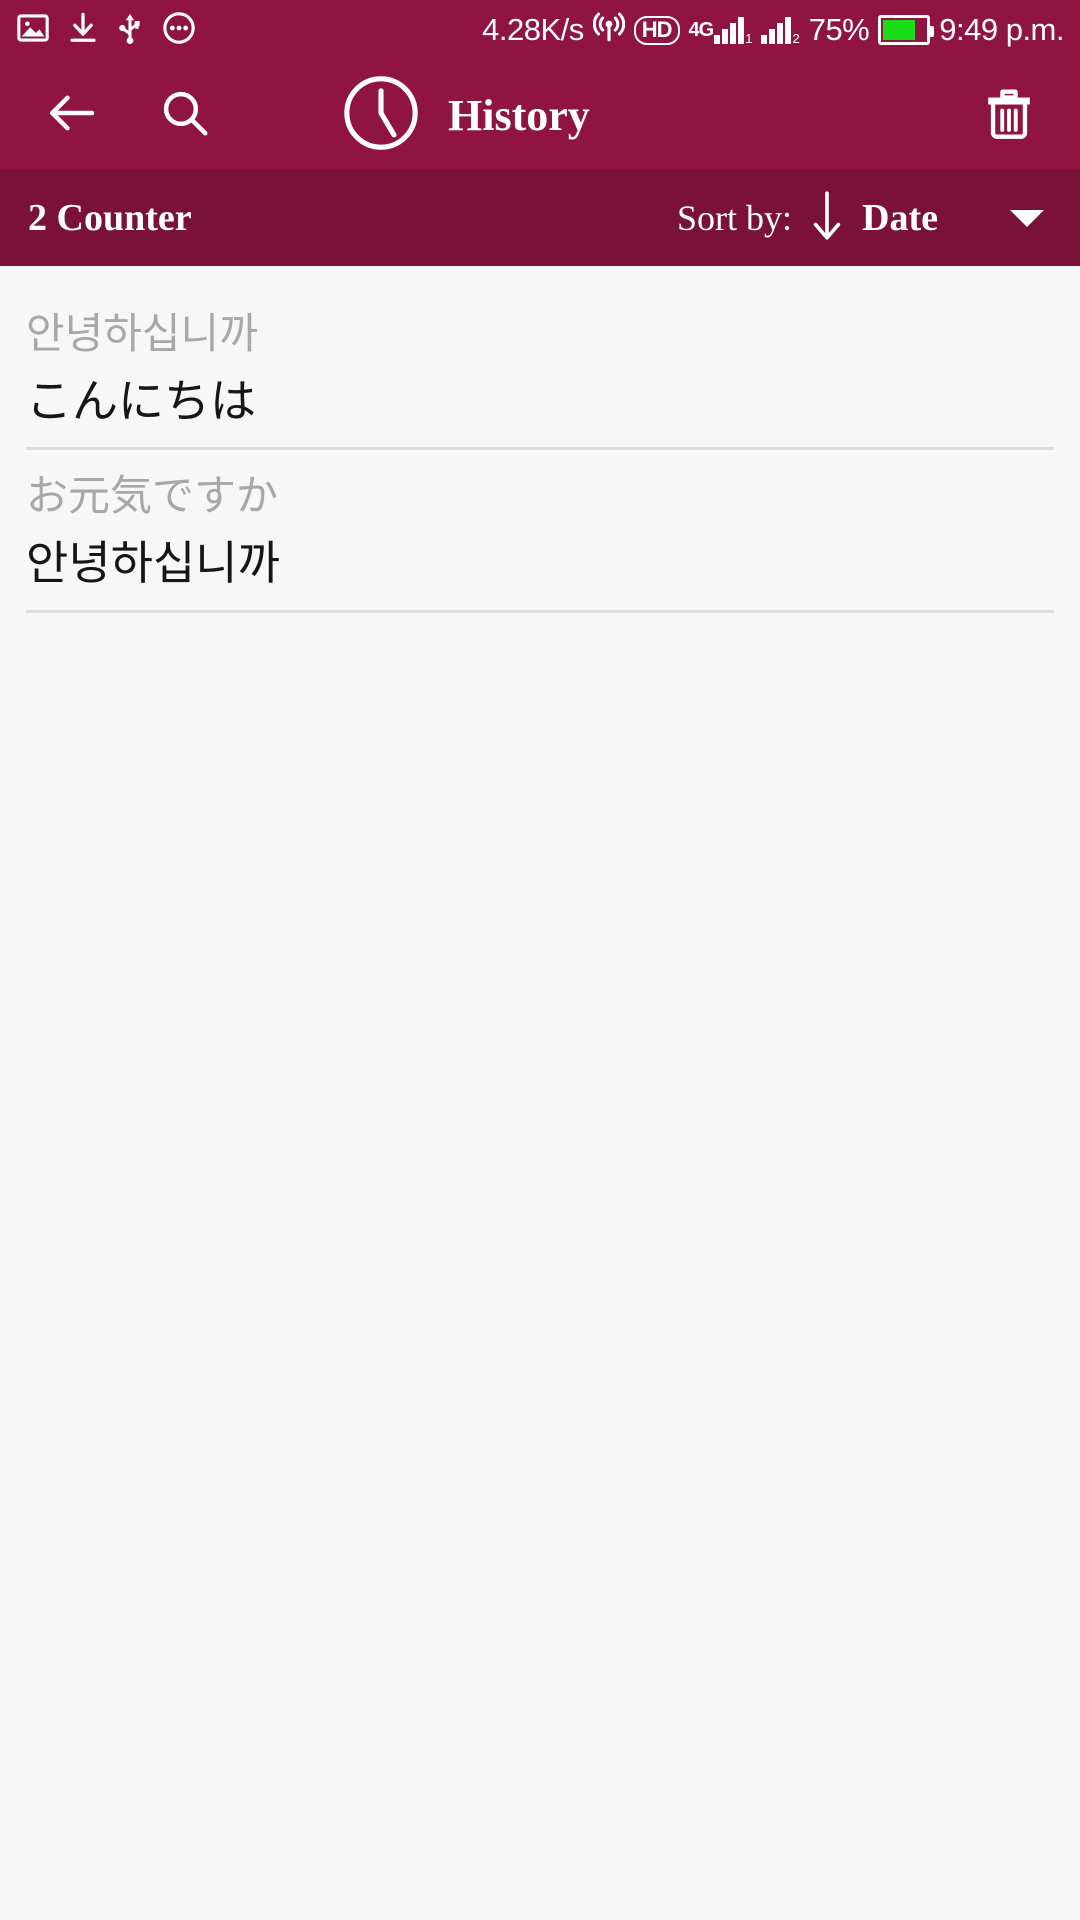 This screenshot has height=1920, width=1080. What do you see at coordinates (701, 29) in the screenshot?
I see `network-type-label: 4G` at bounding box center [701, 29].